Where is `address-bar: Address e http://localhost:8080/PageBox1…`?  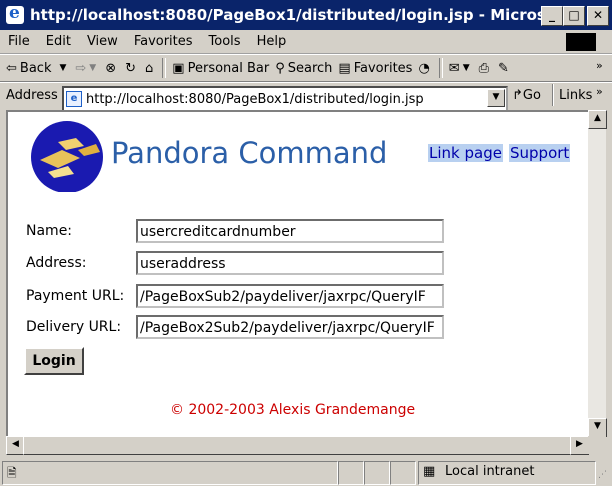 address-bar: Address e http://localhost:8080/PageBox1… is located at coordinates (306, 97).